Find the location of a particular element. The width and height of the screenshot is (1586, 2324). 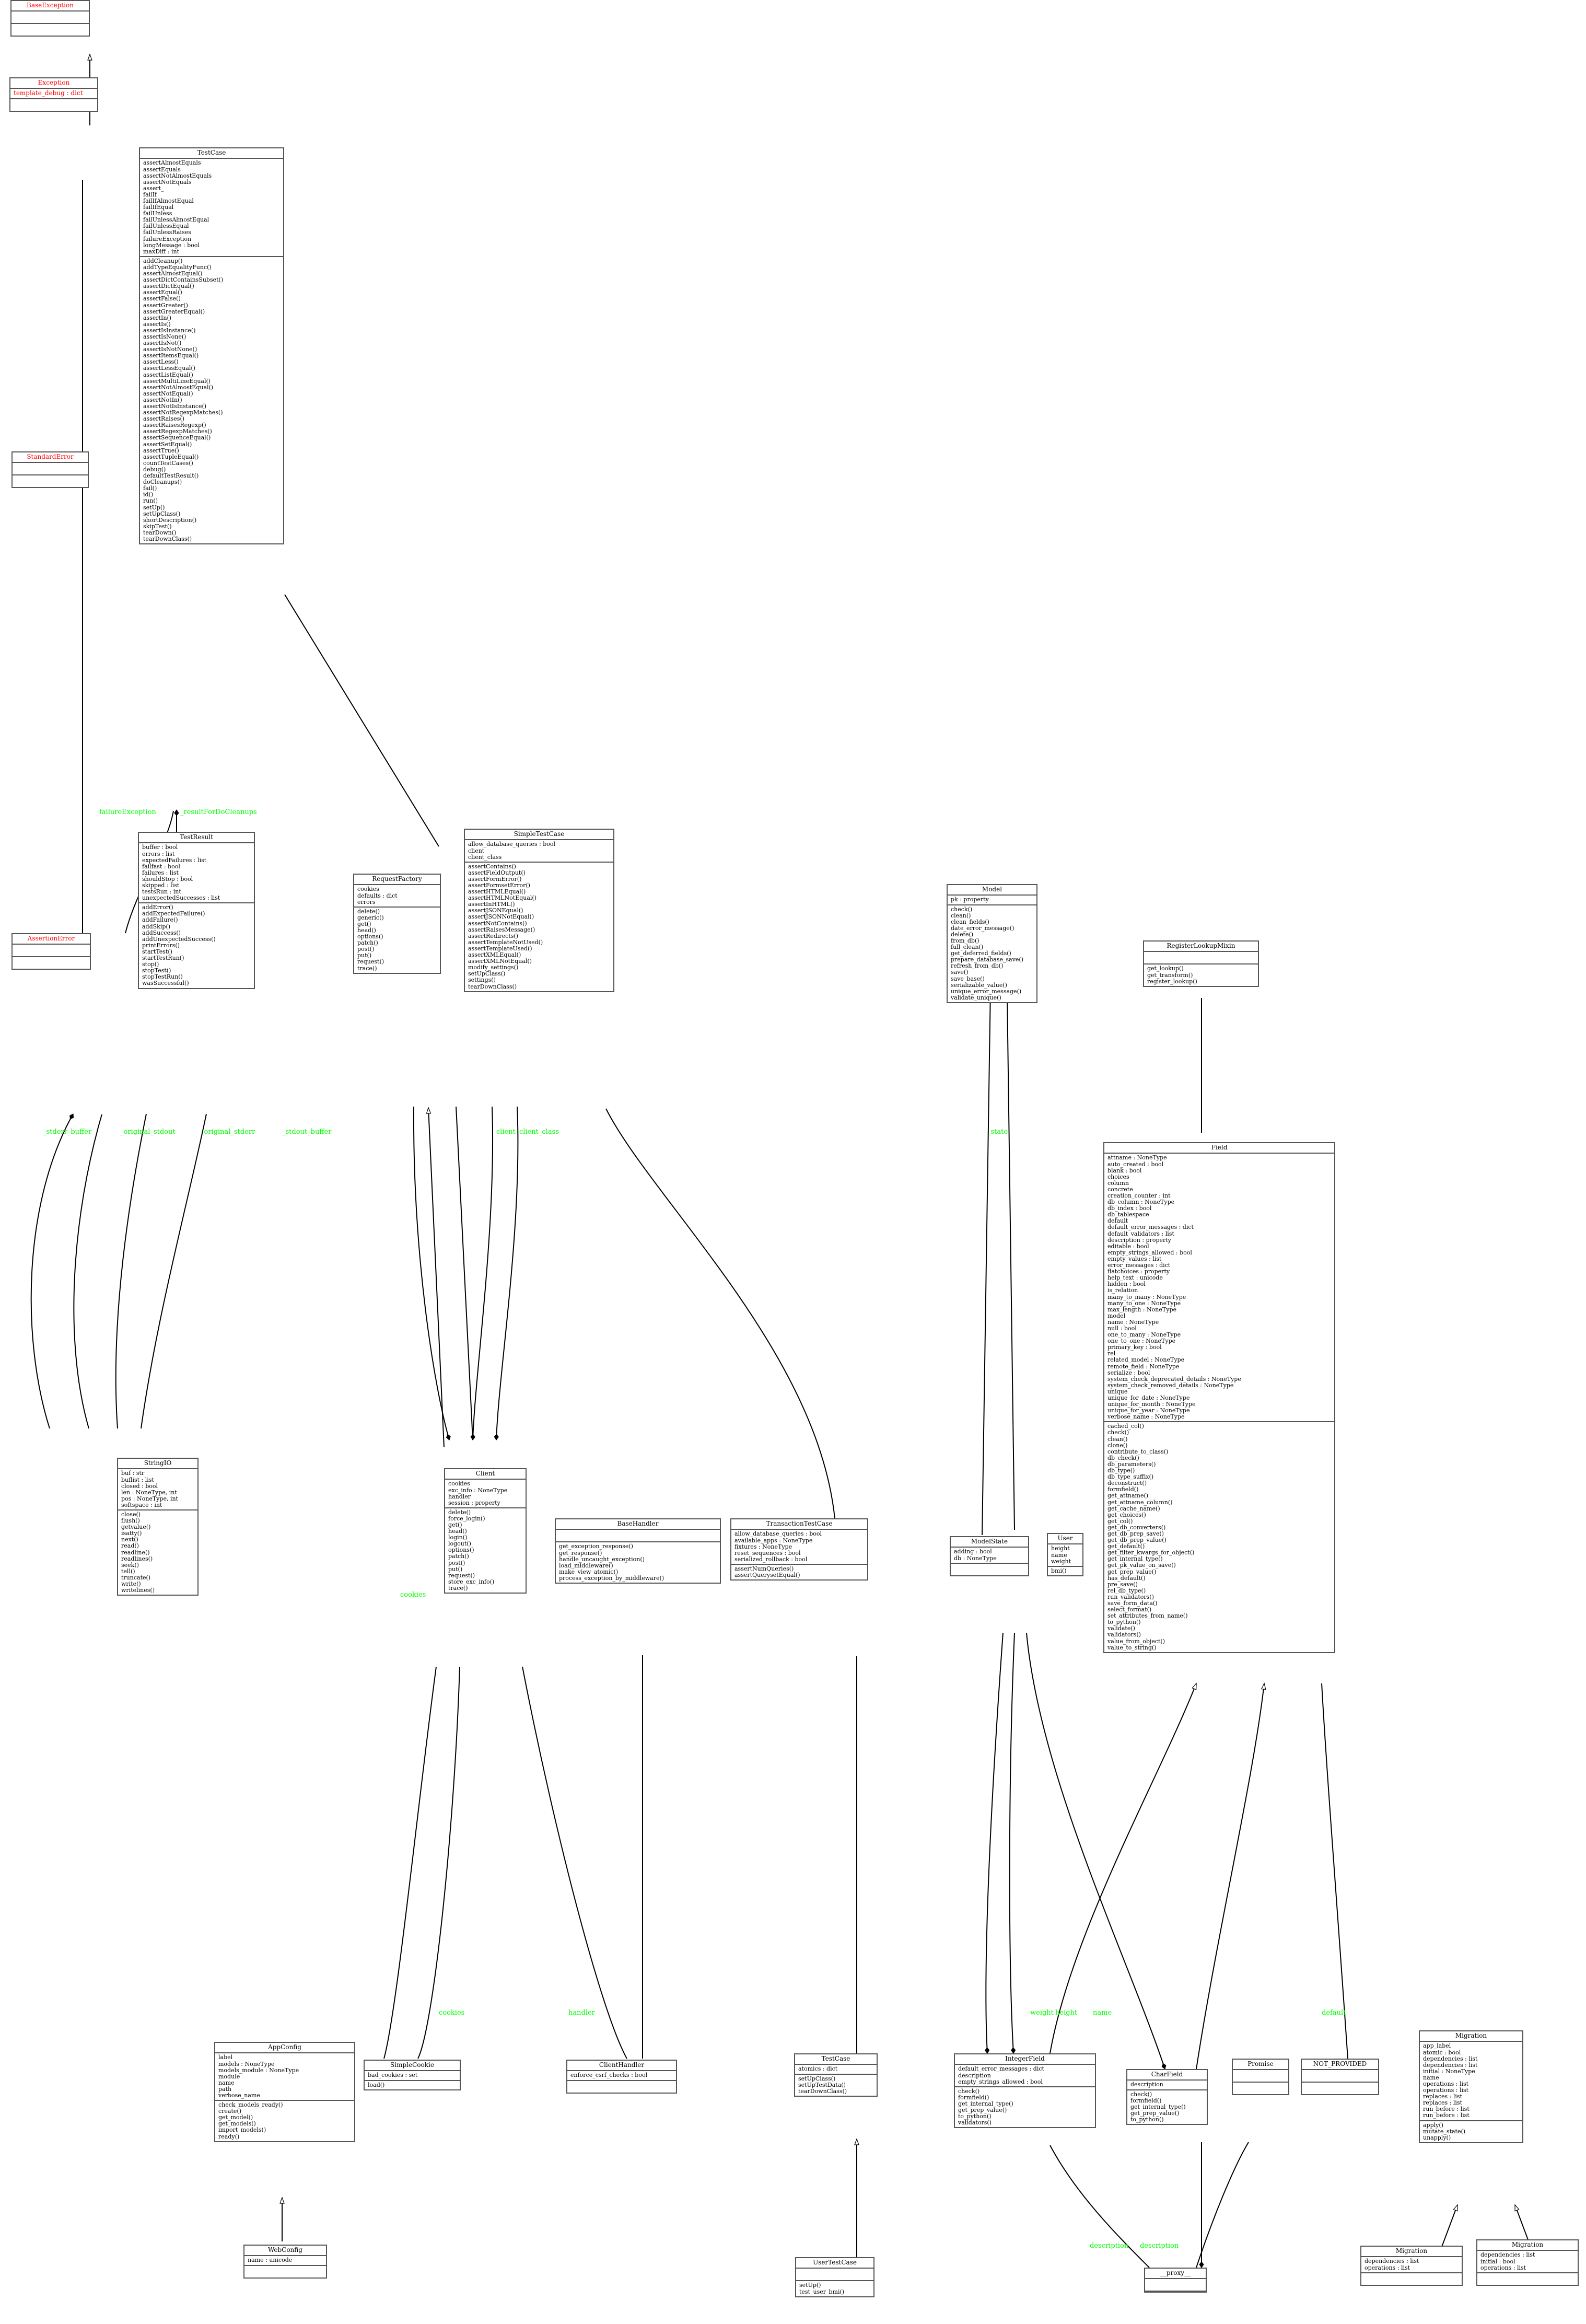

edge-label-stderr-buffer: _stderr_buffer is located at coordinates (67, 1132).